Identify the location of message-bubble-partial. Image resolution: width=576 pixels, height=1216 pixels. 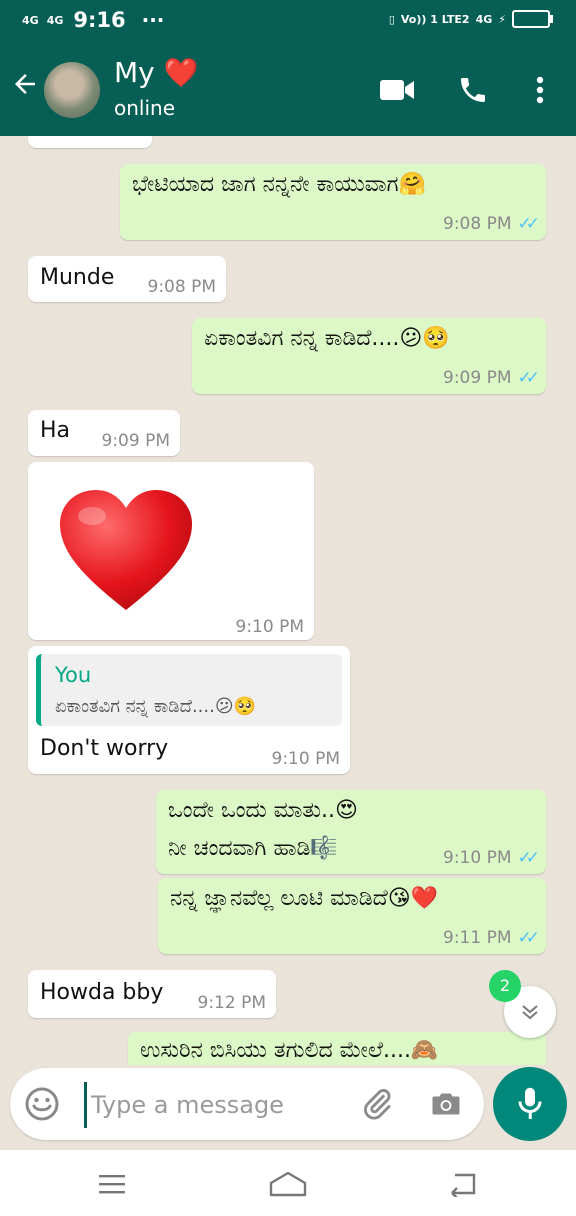
(90, 142).